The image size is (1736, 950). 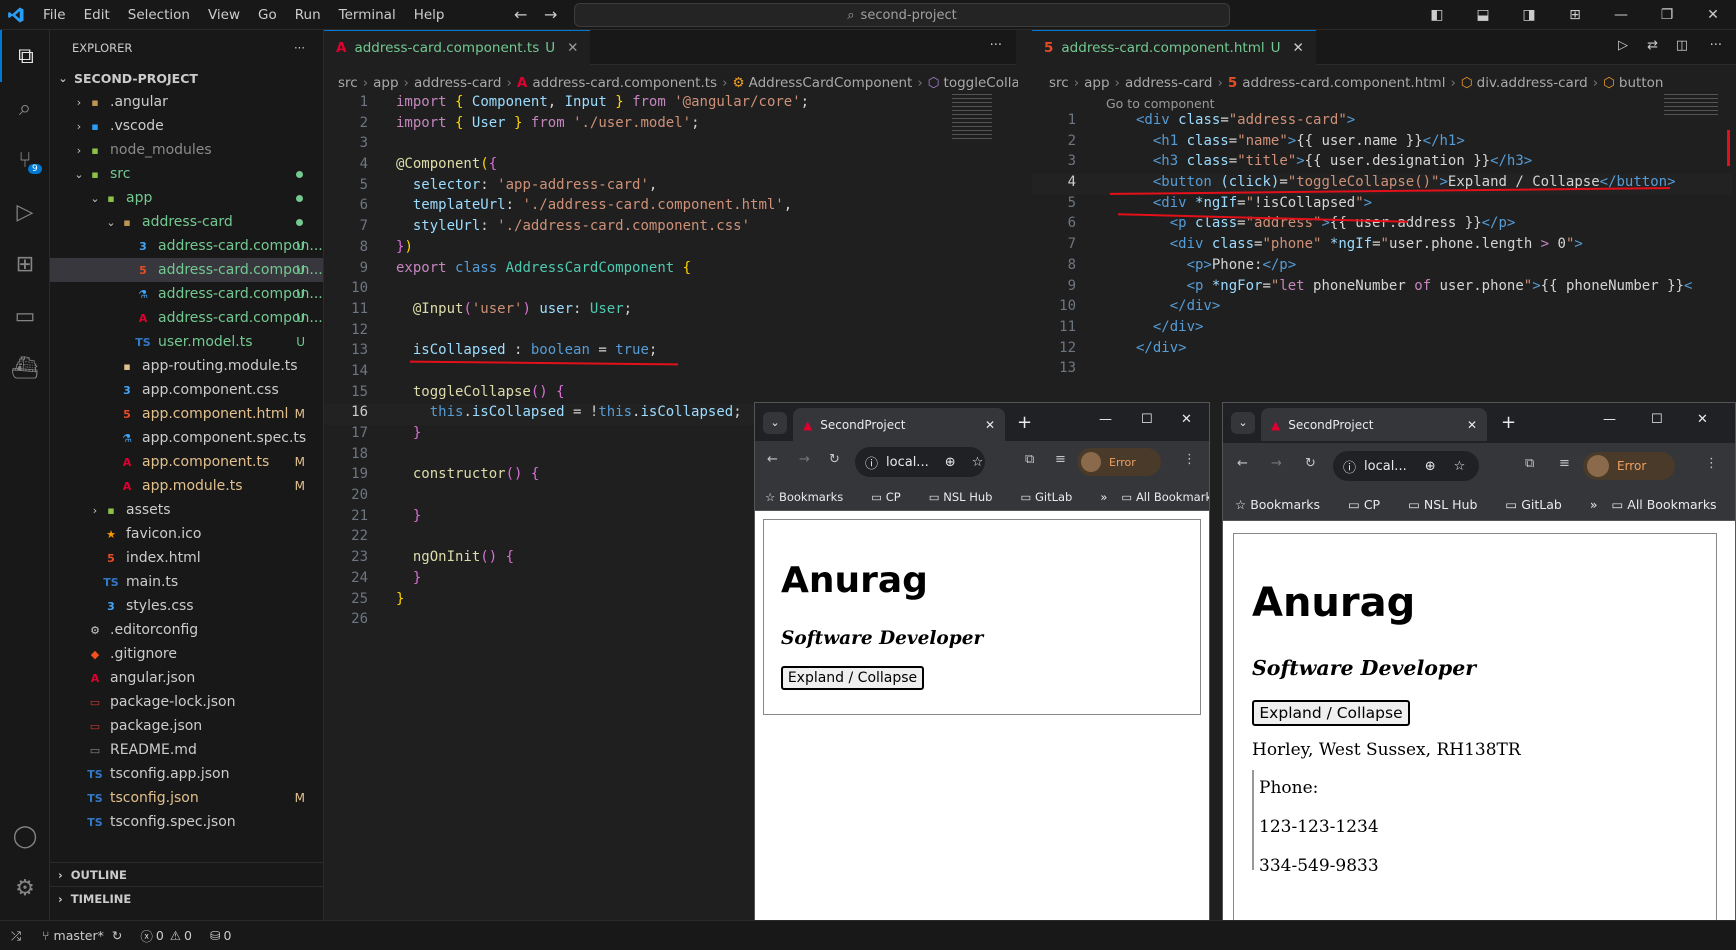 I want to click on sync-icon: ↻, so click(x=117, y=935).